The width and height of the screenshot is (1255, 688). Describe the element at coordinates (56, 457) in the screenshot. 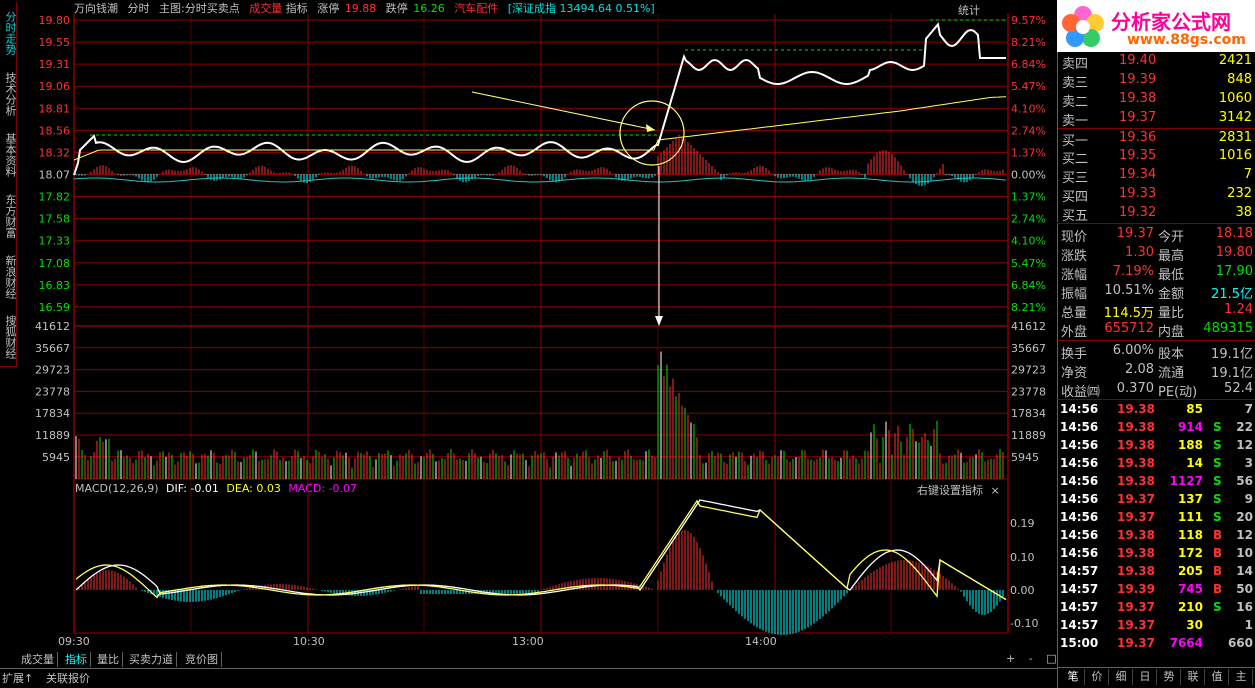

I see `volume-tick: 5945` at that location.